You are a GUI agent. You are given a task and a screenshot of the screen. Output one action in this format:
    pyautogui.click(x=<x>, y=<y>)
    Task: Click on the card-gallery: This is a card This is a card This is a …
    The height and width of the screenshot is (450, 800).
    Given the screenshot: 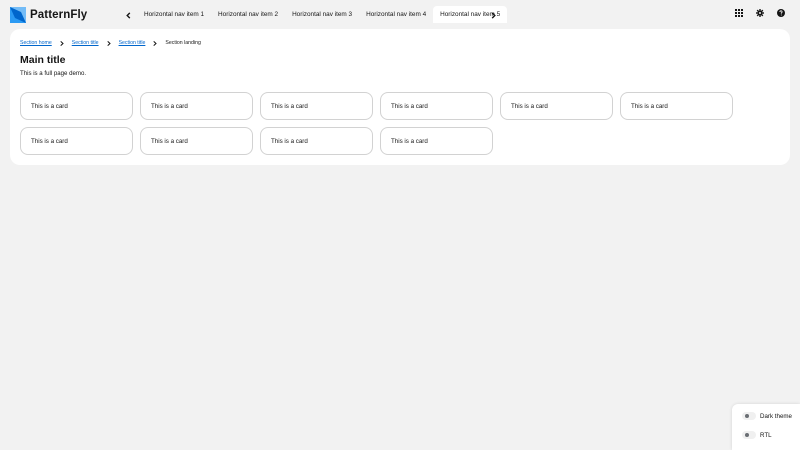 What is the action you would take?
    pyautogui.click(x=380, y=123)
    